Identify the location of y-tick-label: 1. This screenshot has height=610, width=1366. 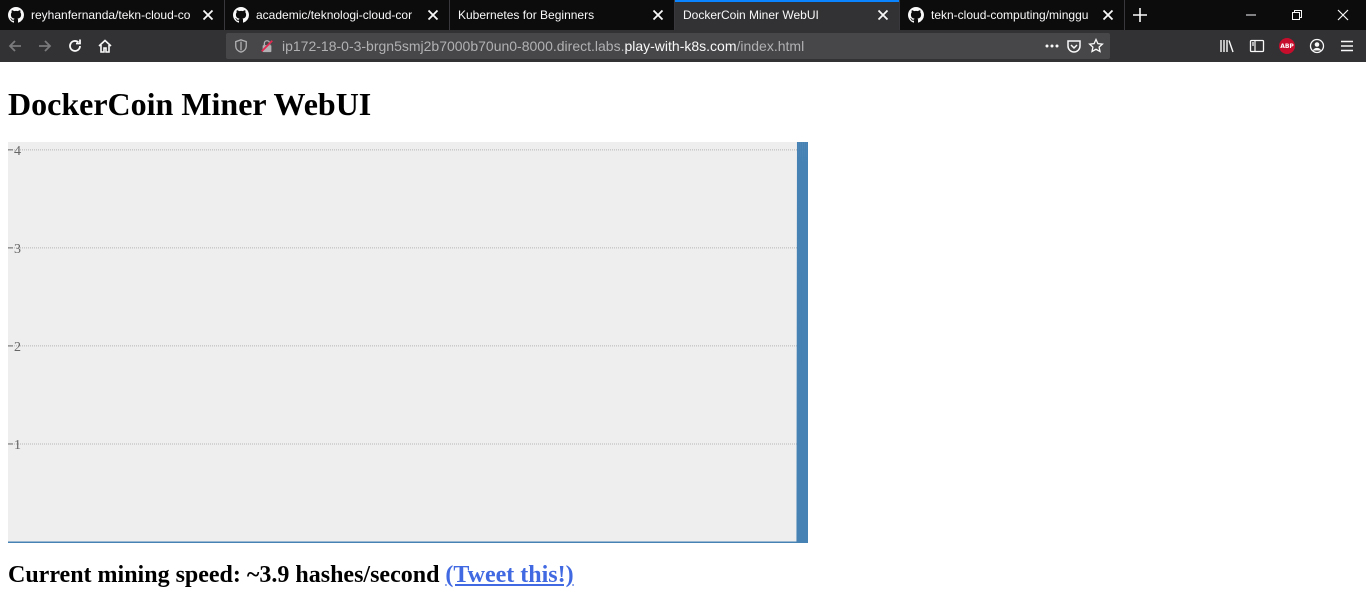
(17, 445).